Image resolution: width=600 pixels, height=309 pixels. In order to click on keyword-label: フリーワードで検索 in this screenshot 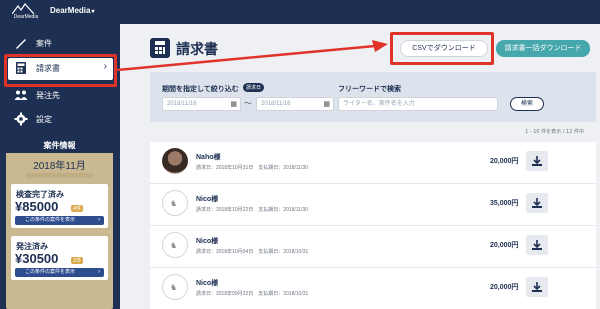, I will do `click(369, 89)`.